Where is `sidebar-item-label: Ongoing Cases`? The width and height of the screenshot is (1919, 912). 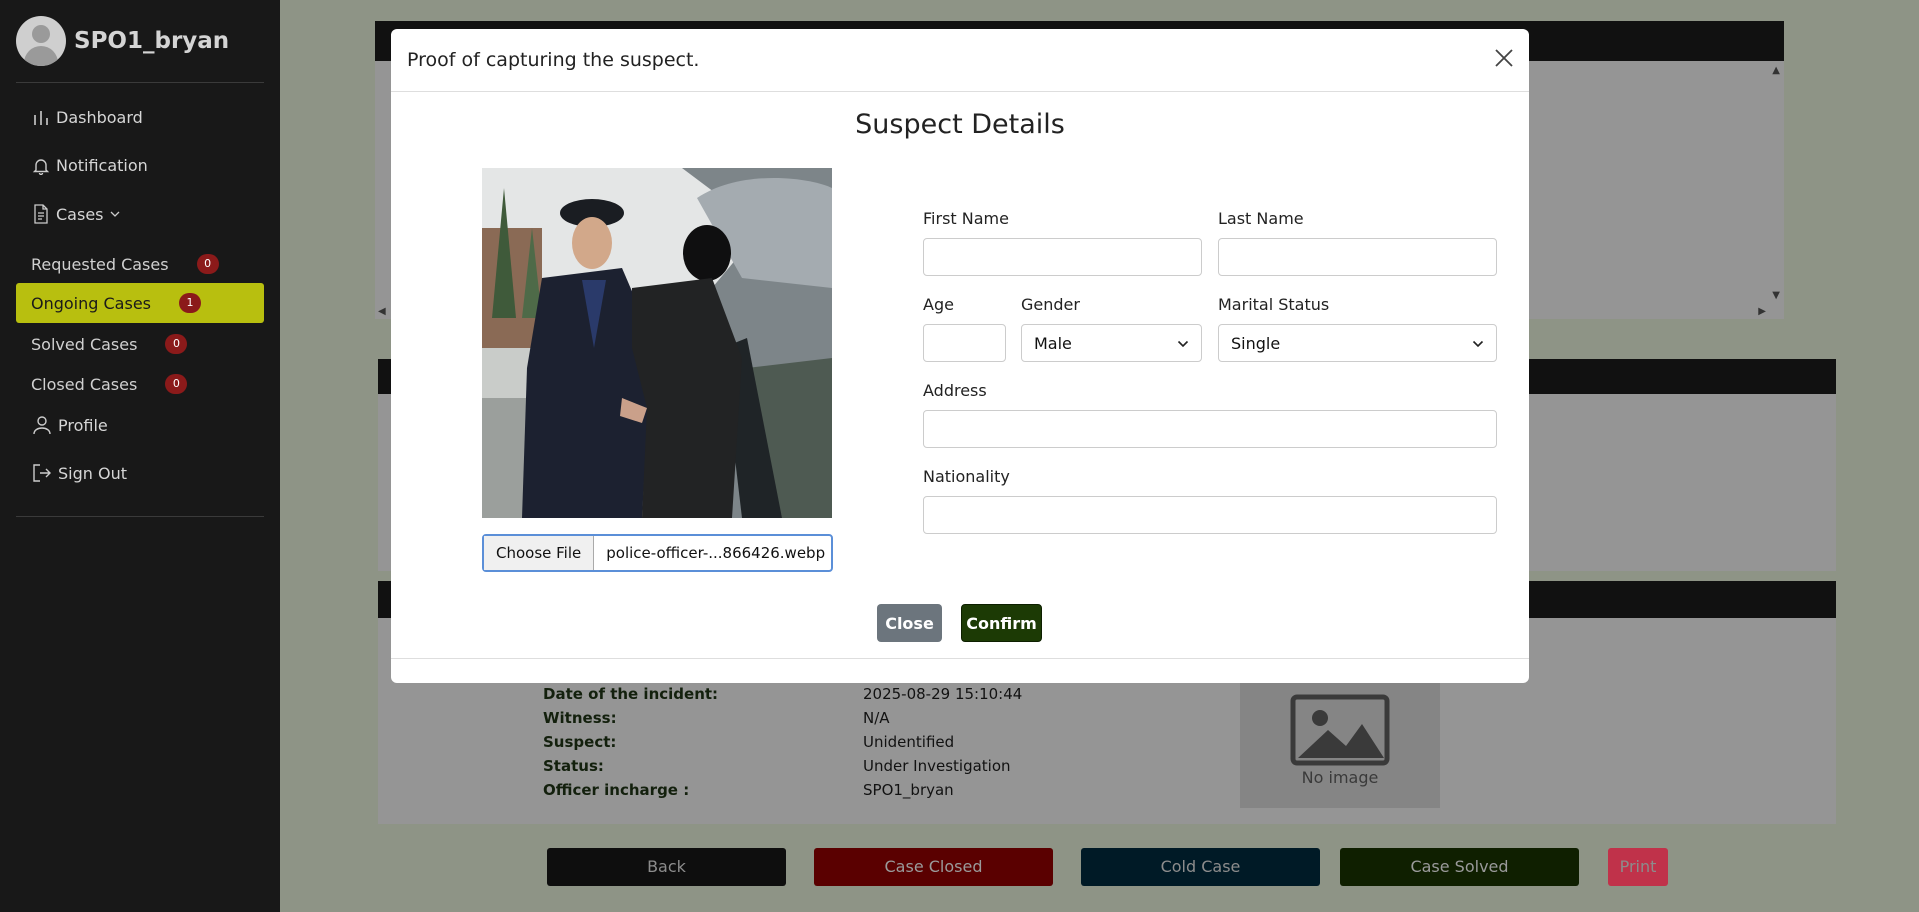
sidebar-item-label: Ongoing Cases is located at coordinates (91, 303).